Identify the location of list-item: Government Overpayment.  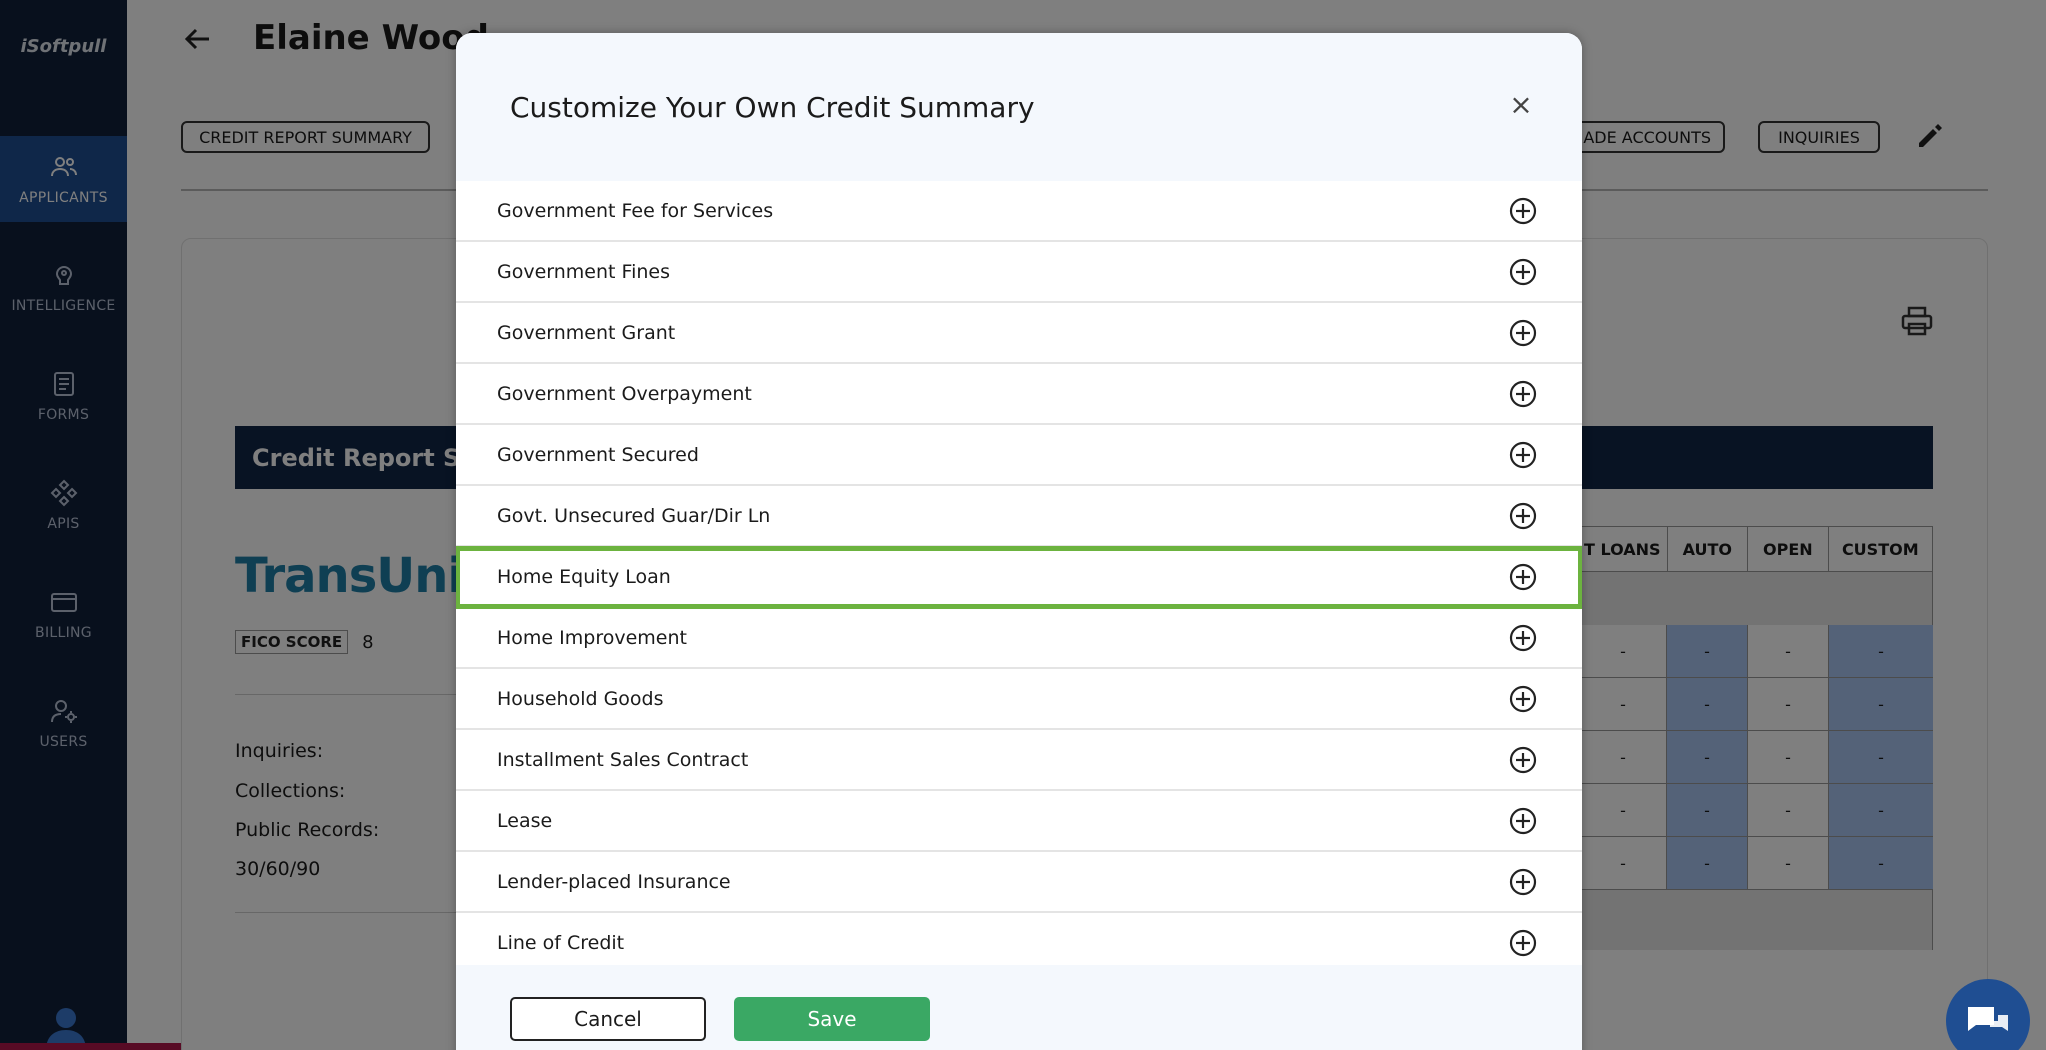
(1019, 394).